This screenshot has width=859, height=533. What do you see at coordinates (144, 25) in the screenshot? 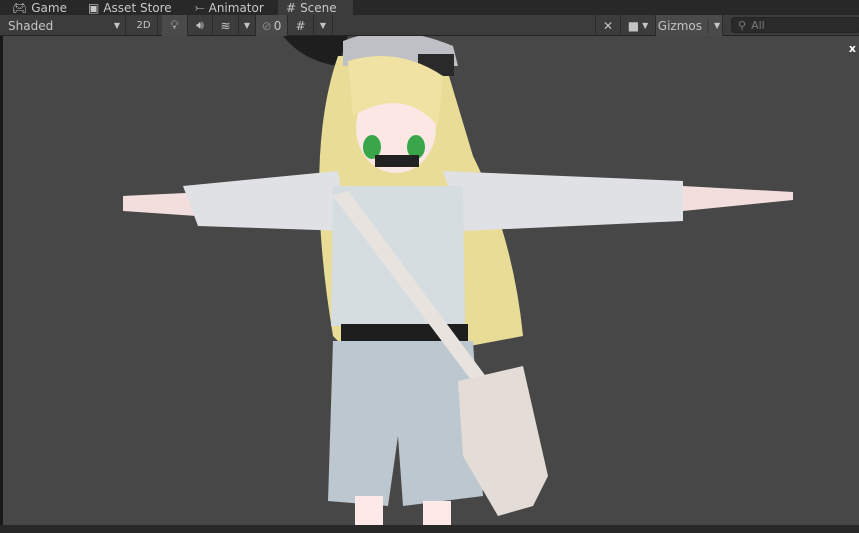
I see `2d-toggle: 2D` at bounding box center [144, 25].